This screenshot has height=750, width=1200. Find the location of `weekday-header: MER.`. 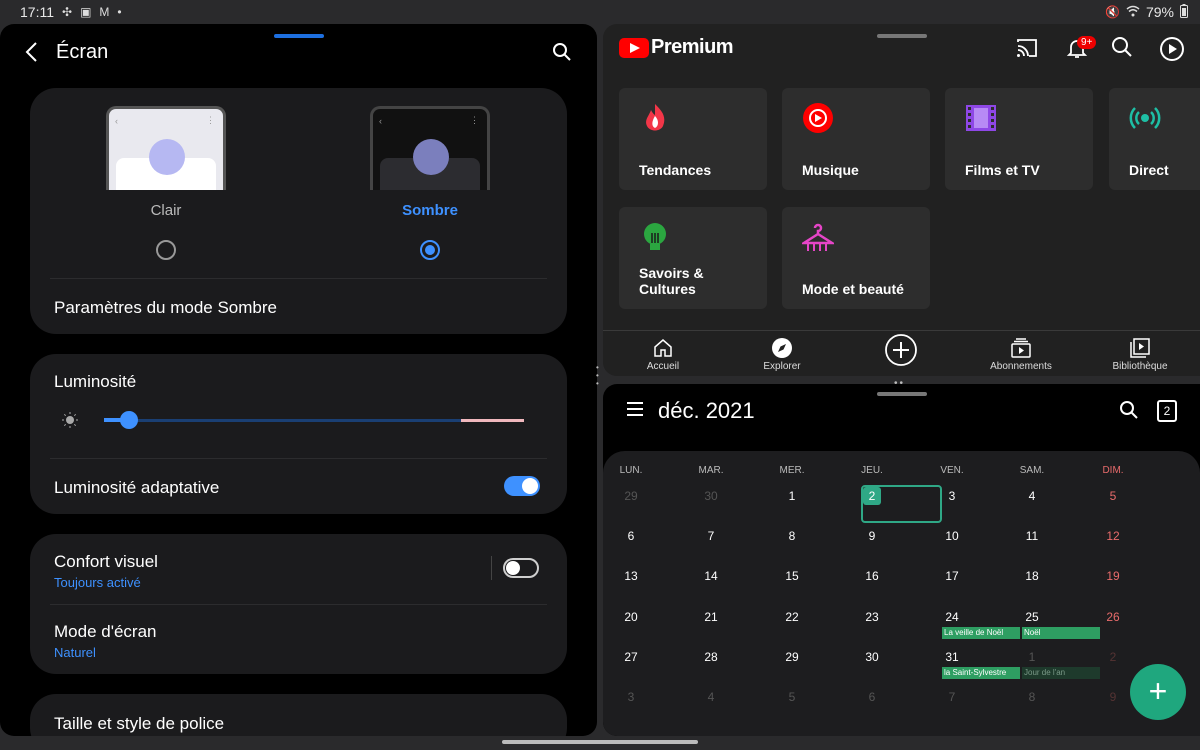

weekday-header: MER. is located at coordinates (792, 470).